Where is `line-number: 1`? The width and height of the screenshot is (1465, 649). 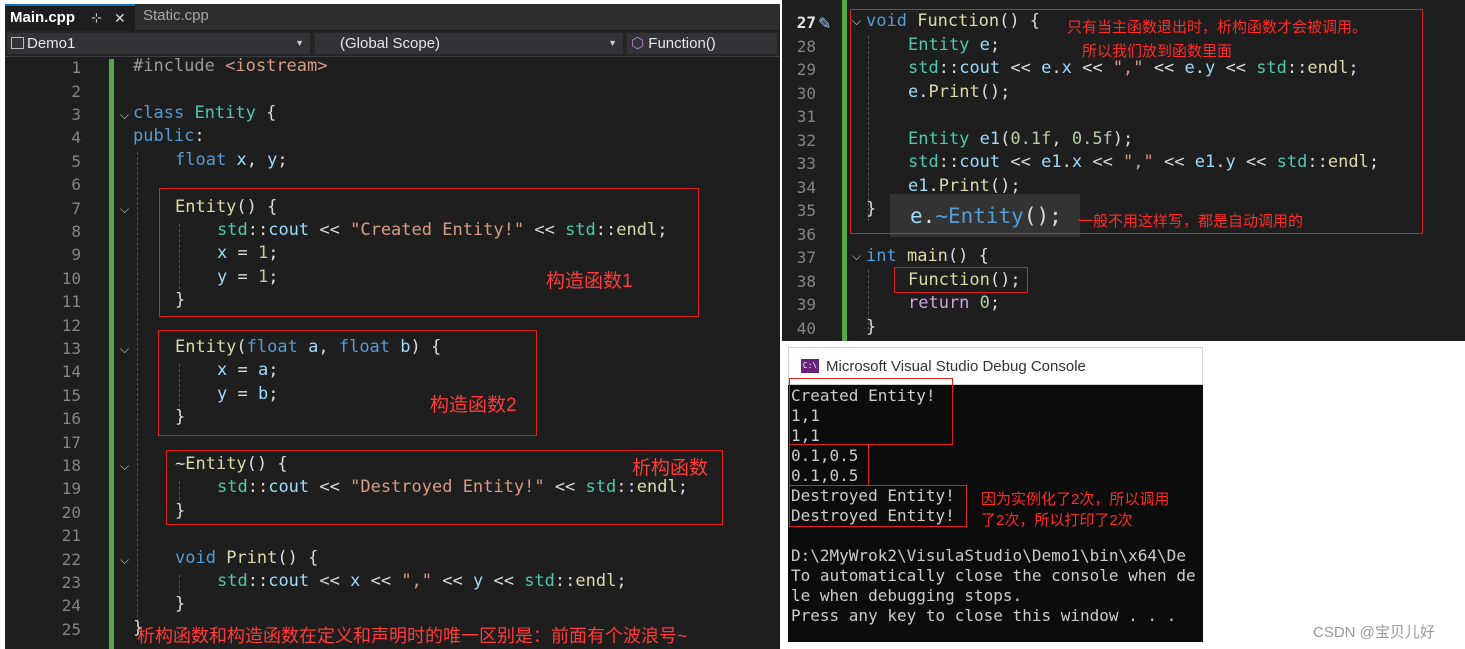 line-number: 1 is located at coordinates (76, 67).